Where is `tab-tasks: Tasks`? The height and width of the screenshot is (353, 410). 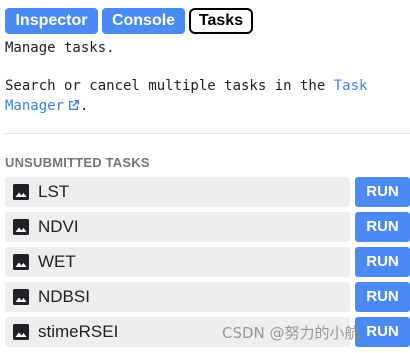 tab-tasks: Tasks is located at coordinates (221, 21).